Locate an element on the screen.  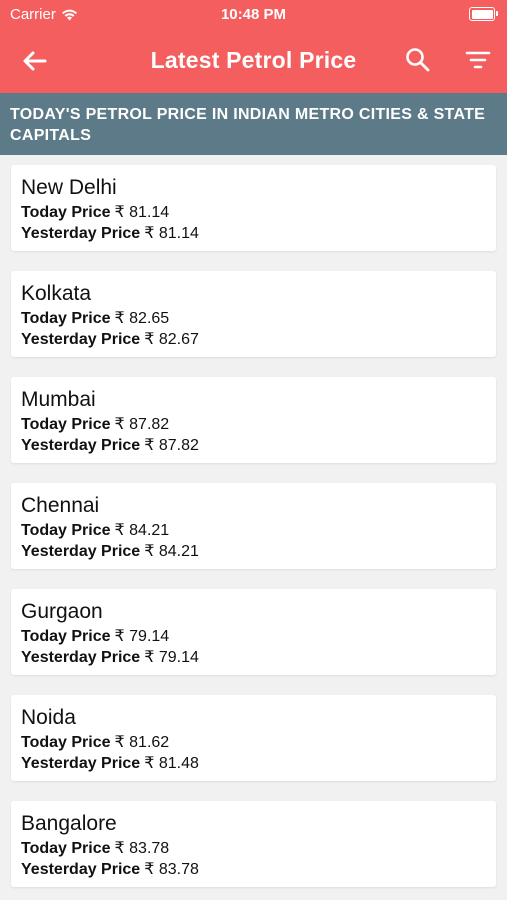
today-price-value: ₹ 83.78 is located at coordinates (142, 848).